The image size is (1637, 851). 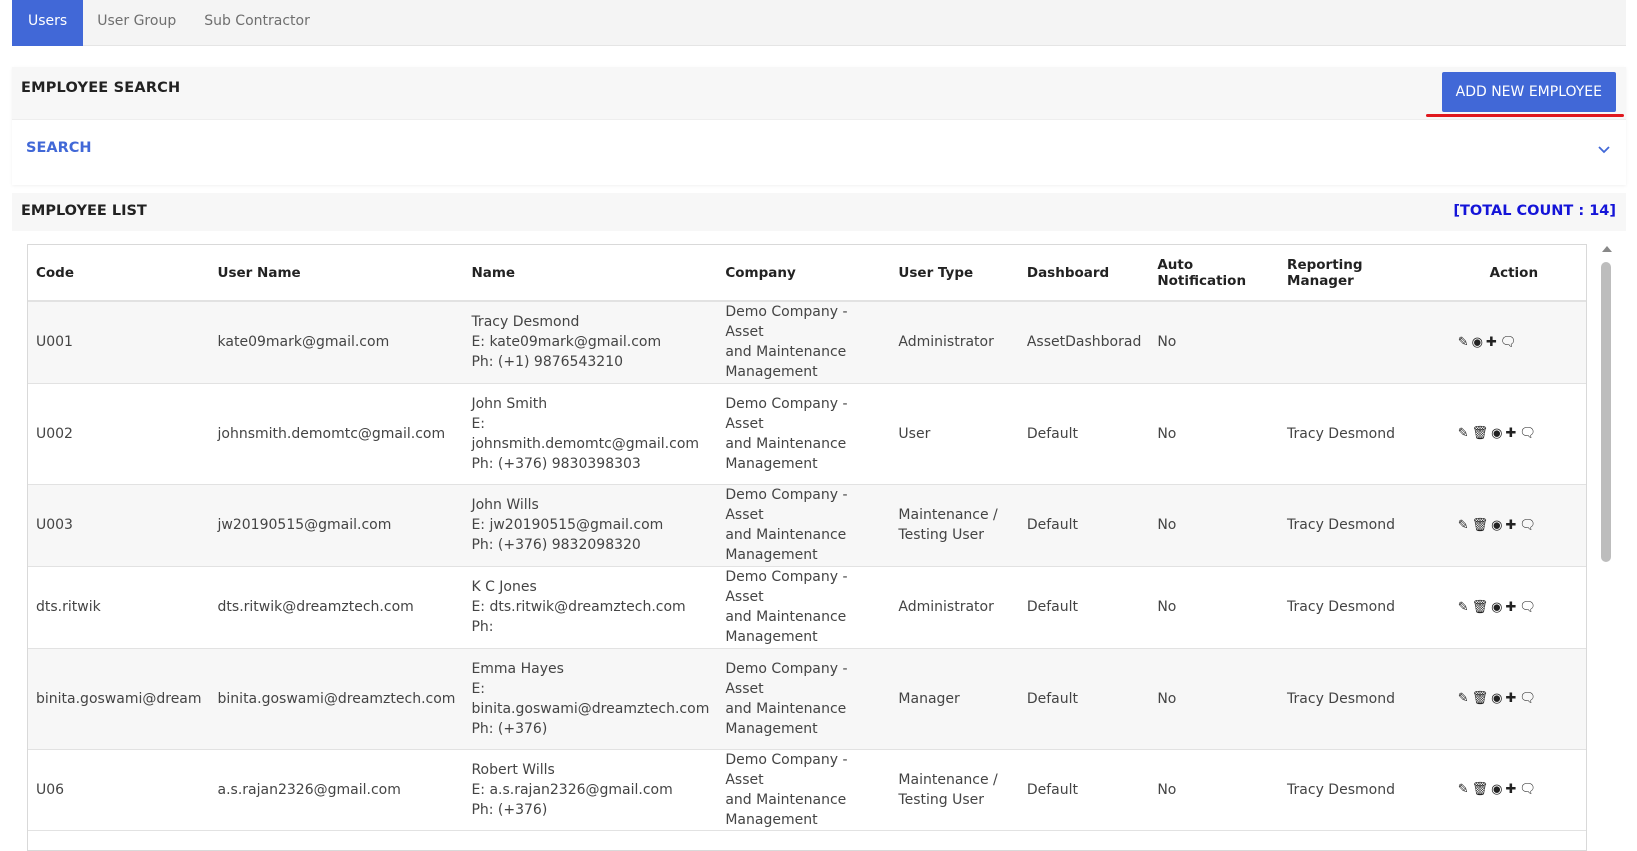 What do you see at coordinates (590, 273) in the screenshot?
I see `column-header-name: Name` at bounding box center [590, 273].